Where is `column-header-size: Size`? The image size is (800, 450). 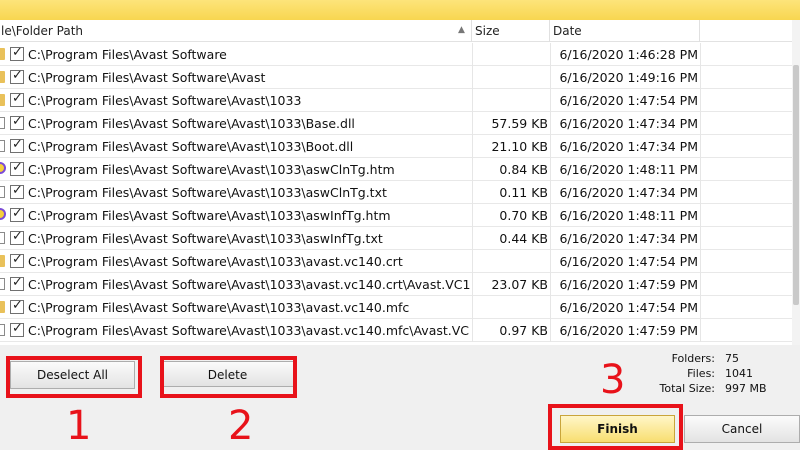 column-header-size: Size is located at coordinates (511, 31).